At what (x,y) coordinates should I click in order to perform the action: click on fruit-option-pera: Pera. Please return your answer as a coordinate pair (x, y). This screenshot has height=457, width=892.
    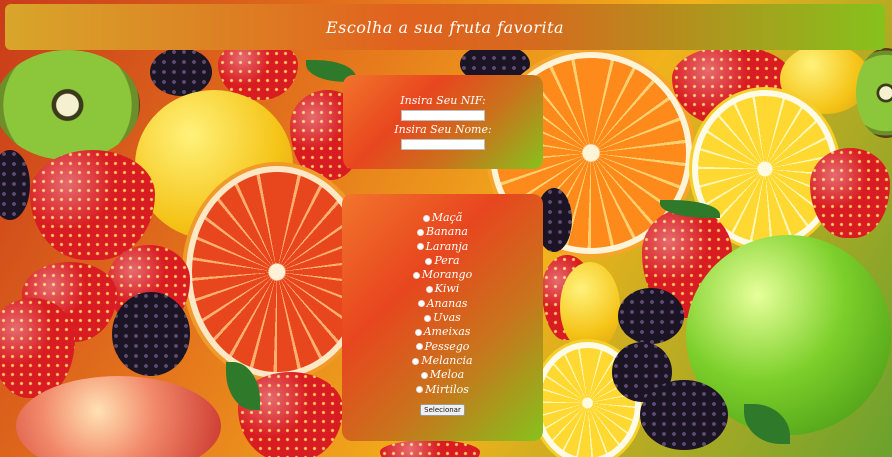
    Looking at the image, I should click on (442, 261).